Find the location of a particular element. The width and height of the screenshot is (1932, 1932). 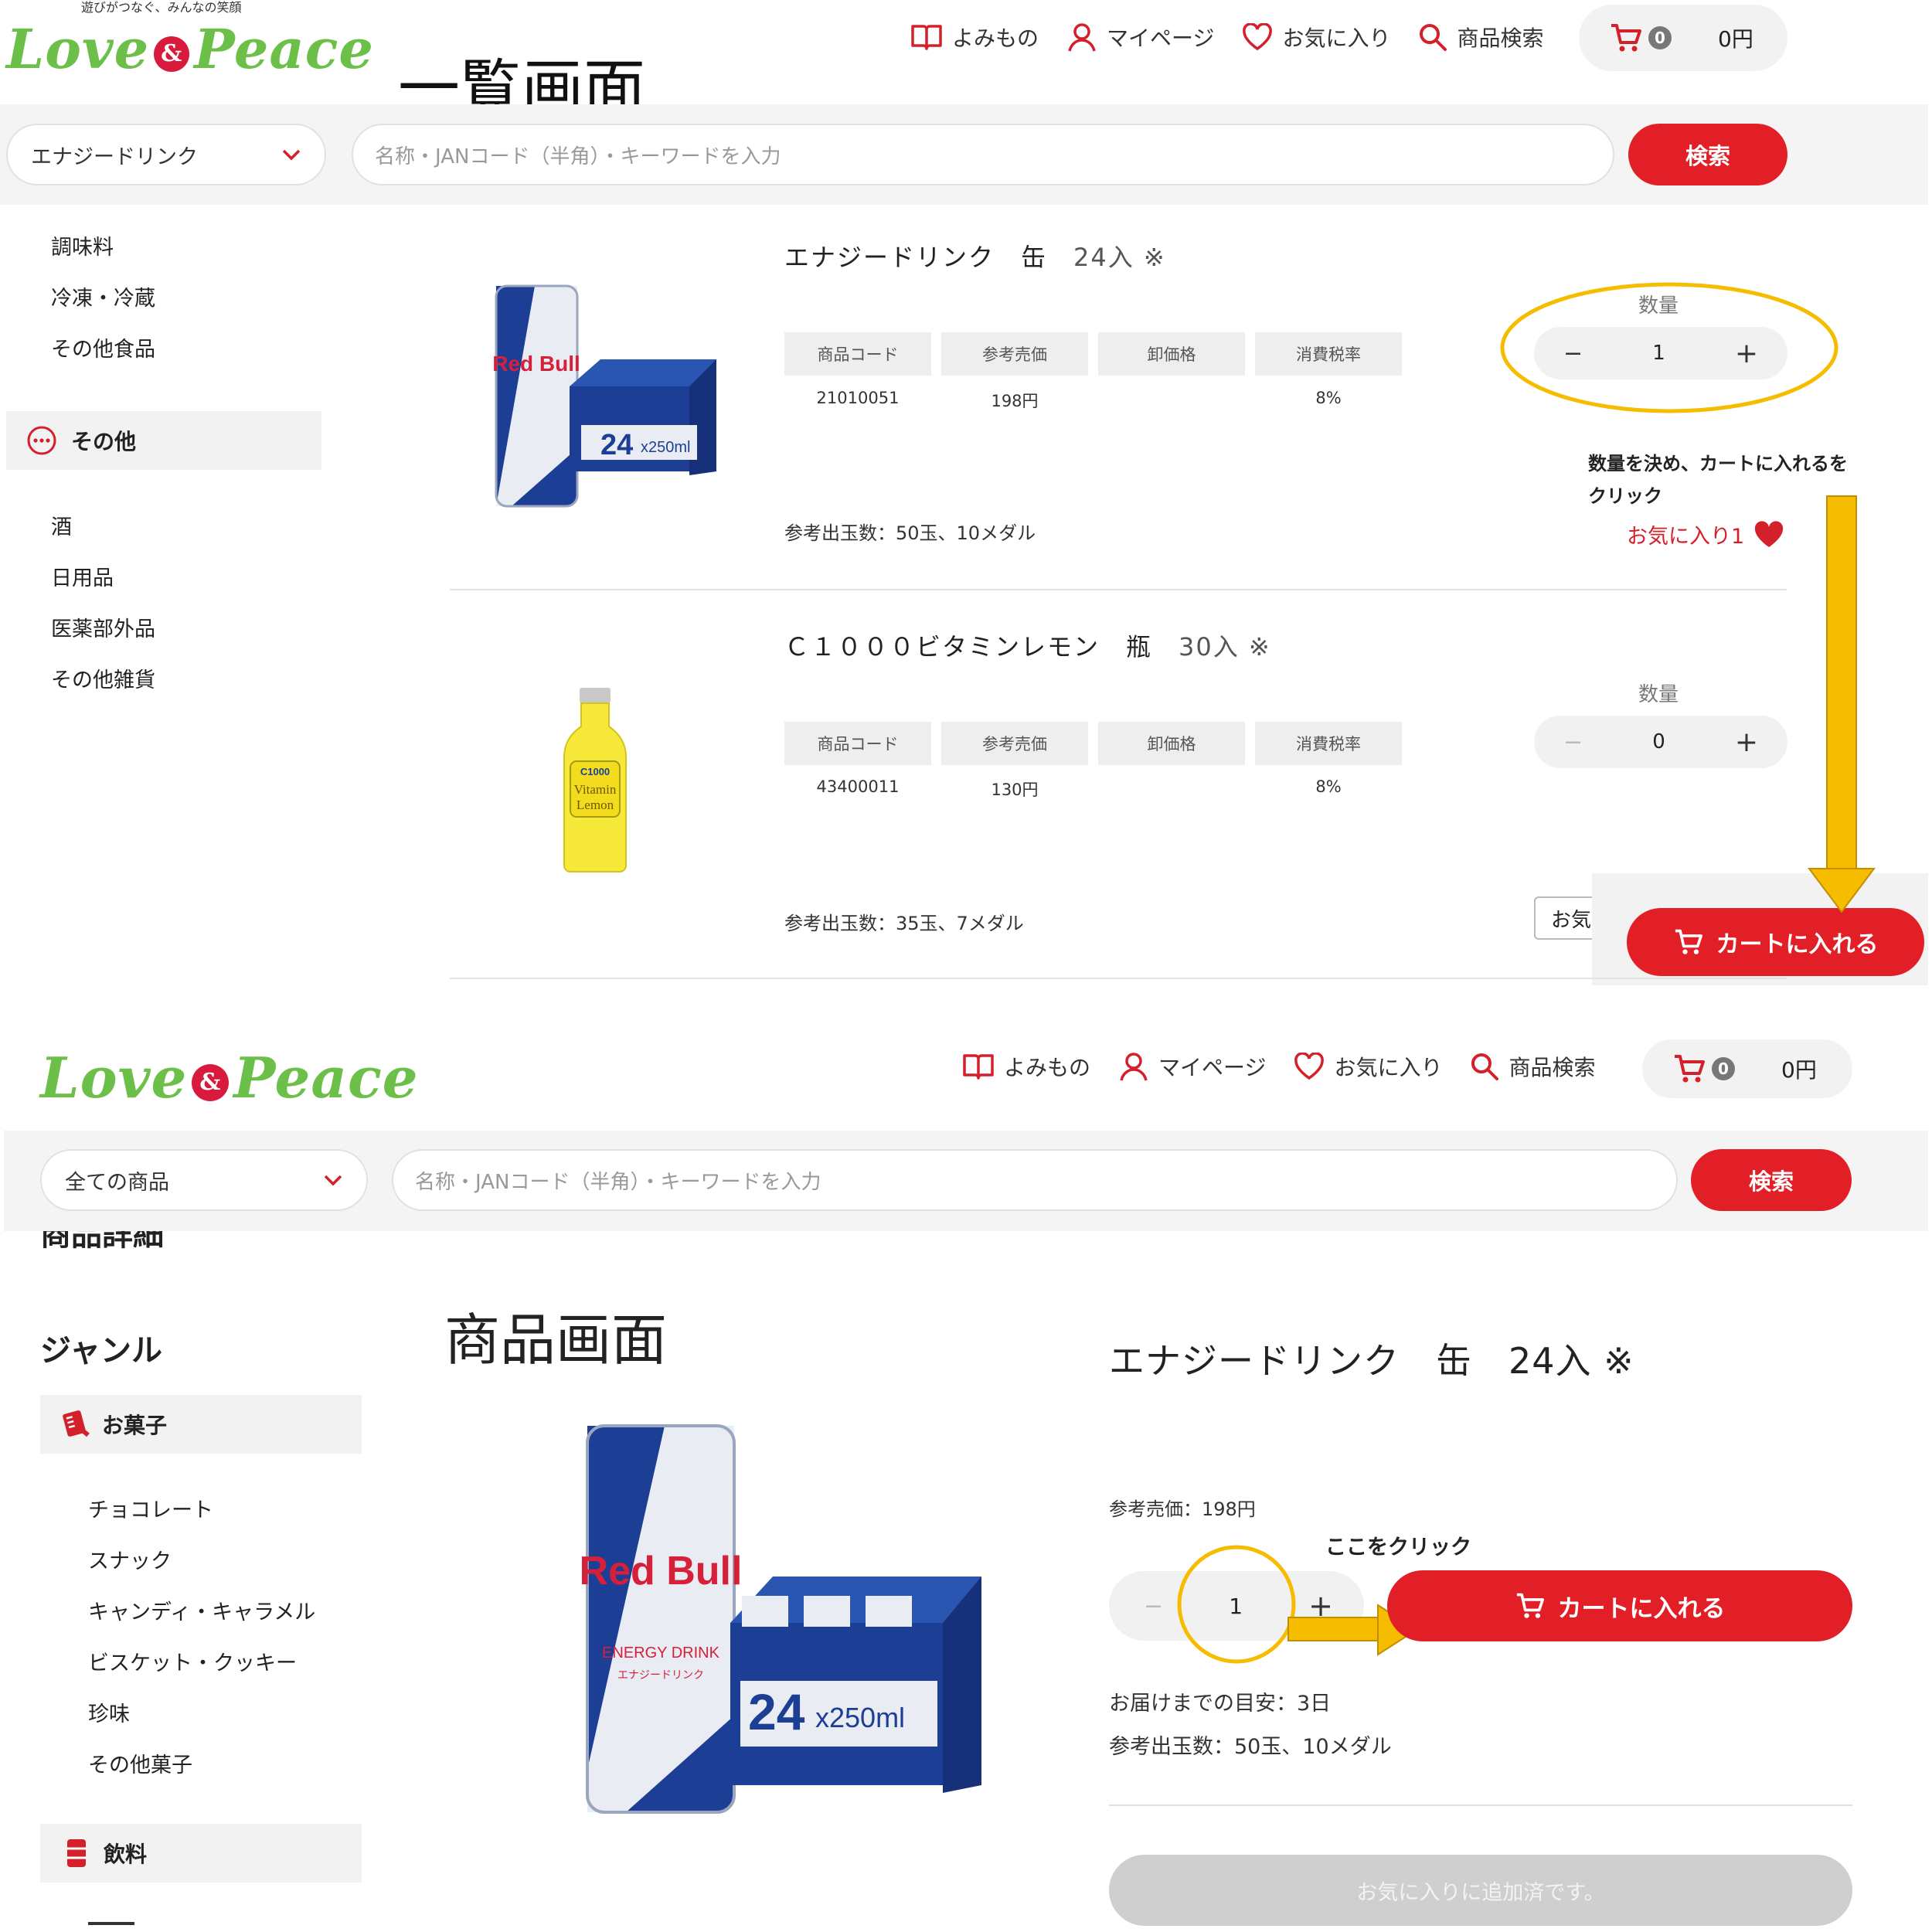

header-wholesale: 卸価格 is located at coordinates (1171, 744).